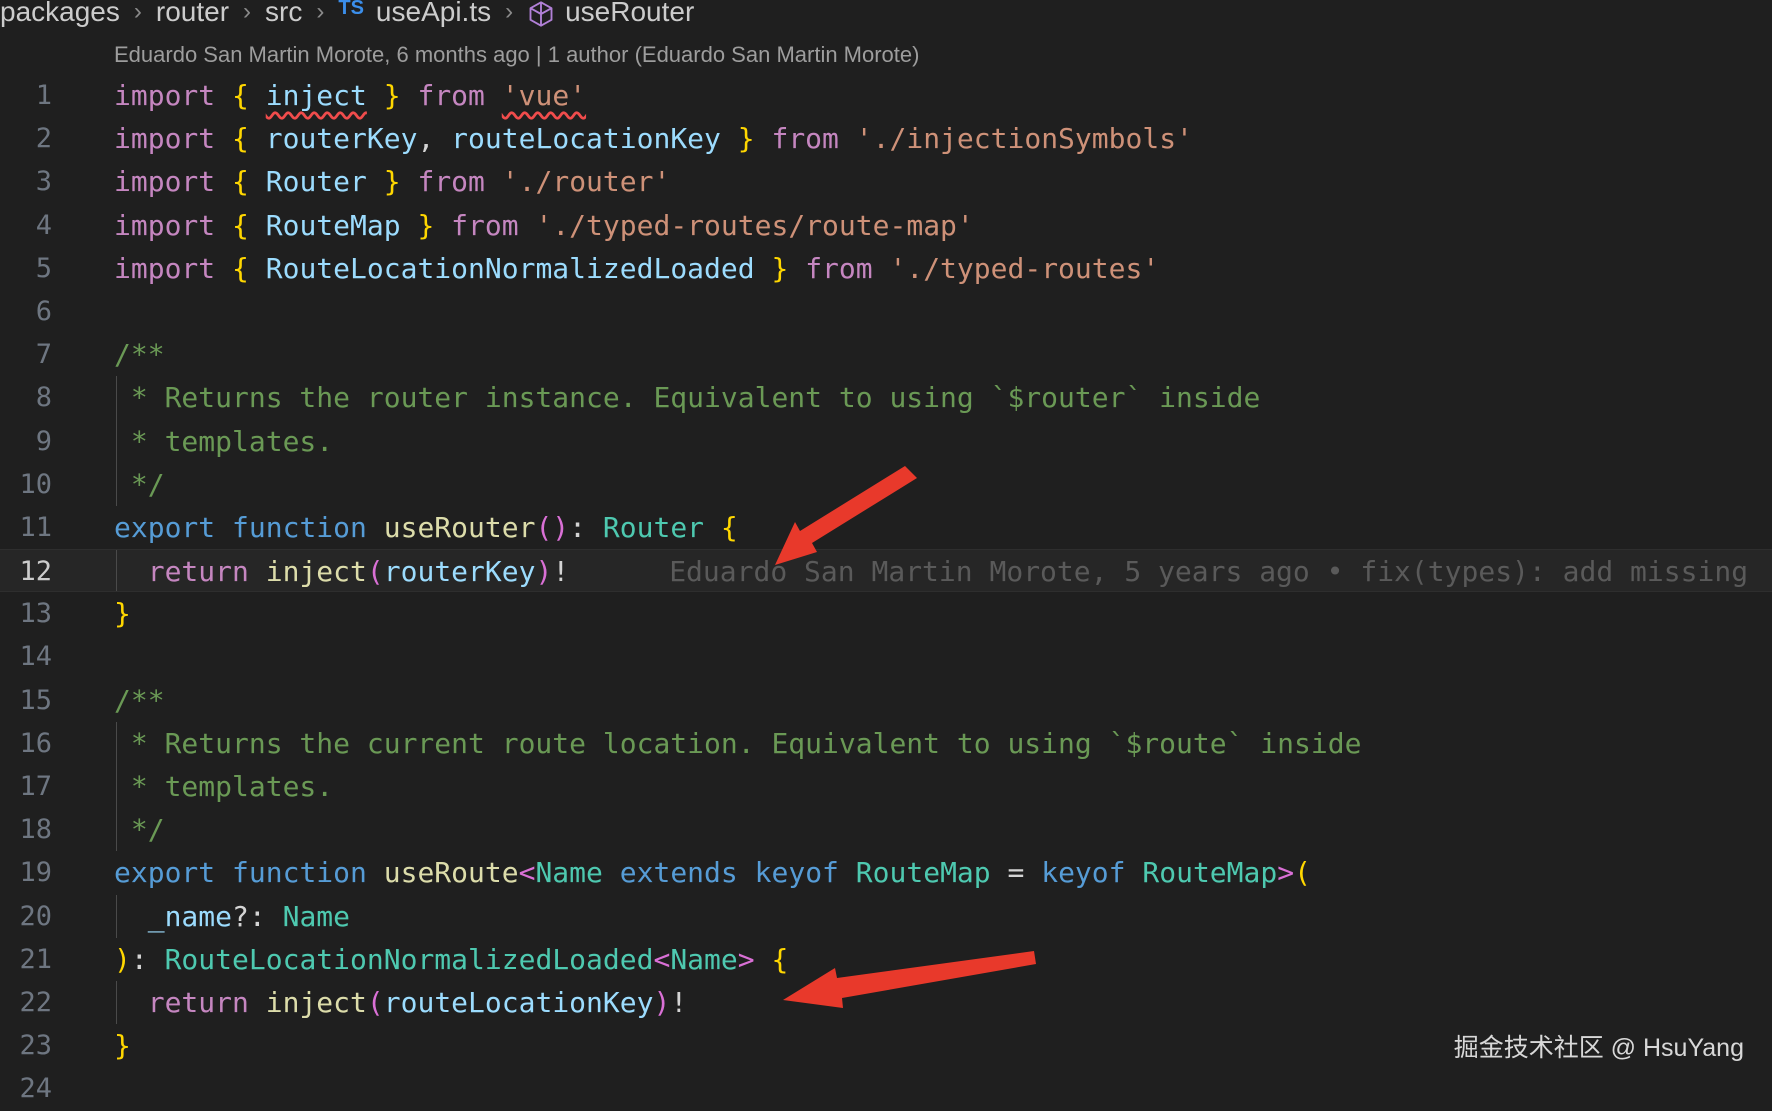 This screenshot has height=1111, width=1772. What do you see at coordinates (886, 95) in the screenshot?
I see `code-line: 1 import { inject } from 'vue'` at bounding box center [886, 95].